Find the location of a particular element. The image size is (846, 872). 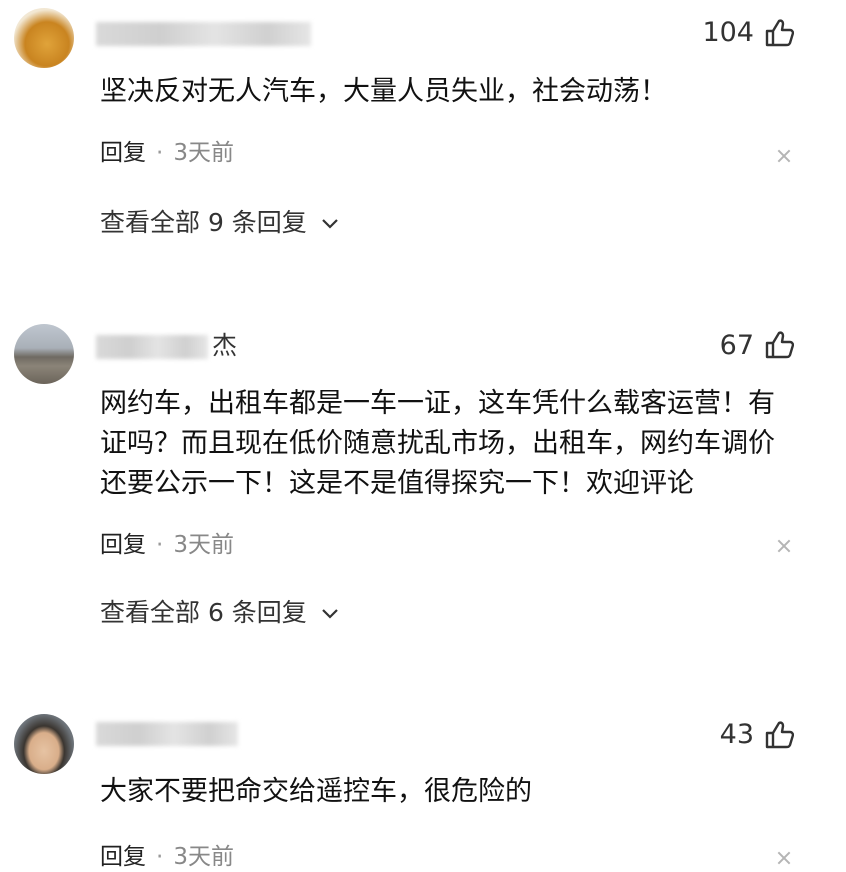

view-replies-label: 查看全部 9 条回复 is located at coordinates (203, 222).